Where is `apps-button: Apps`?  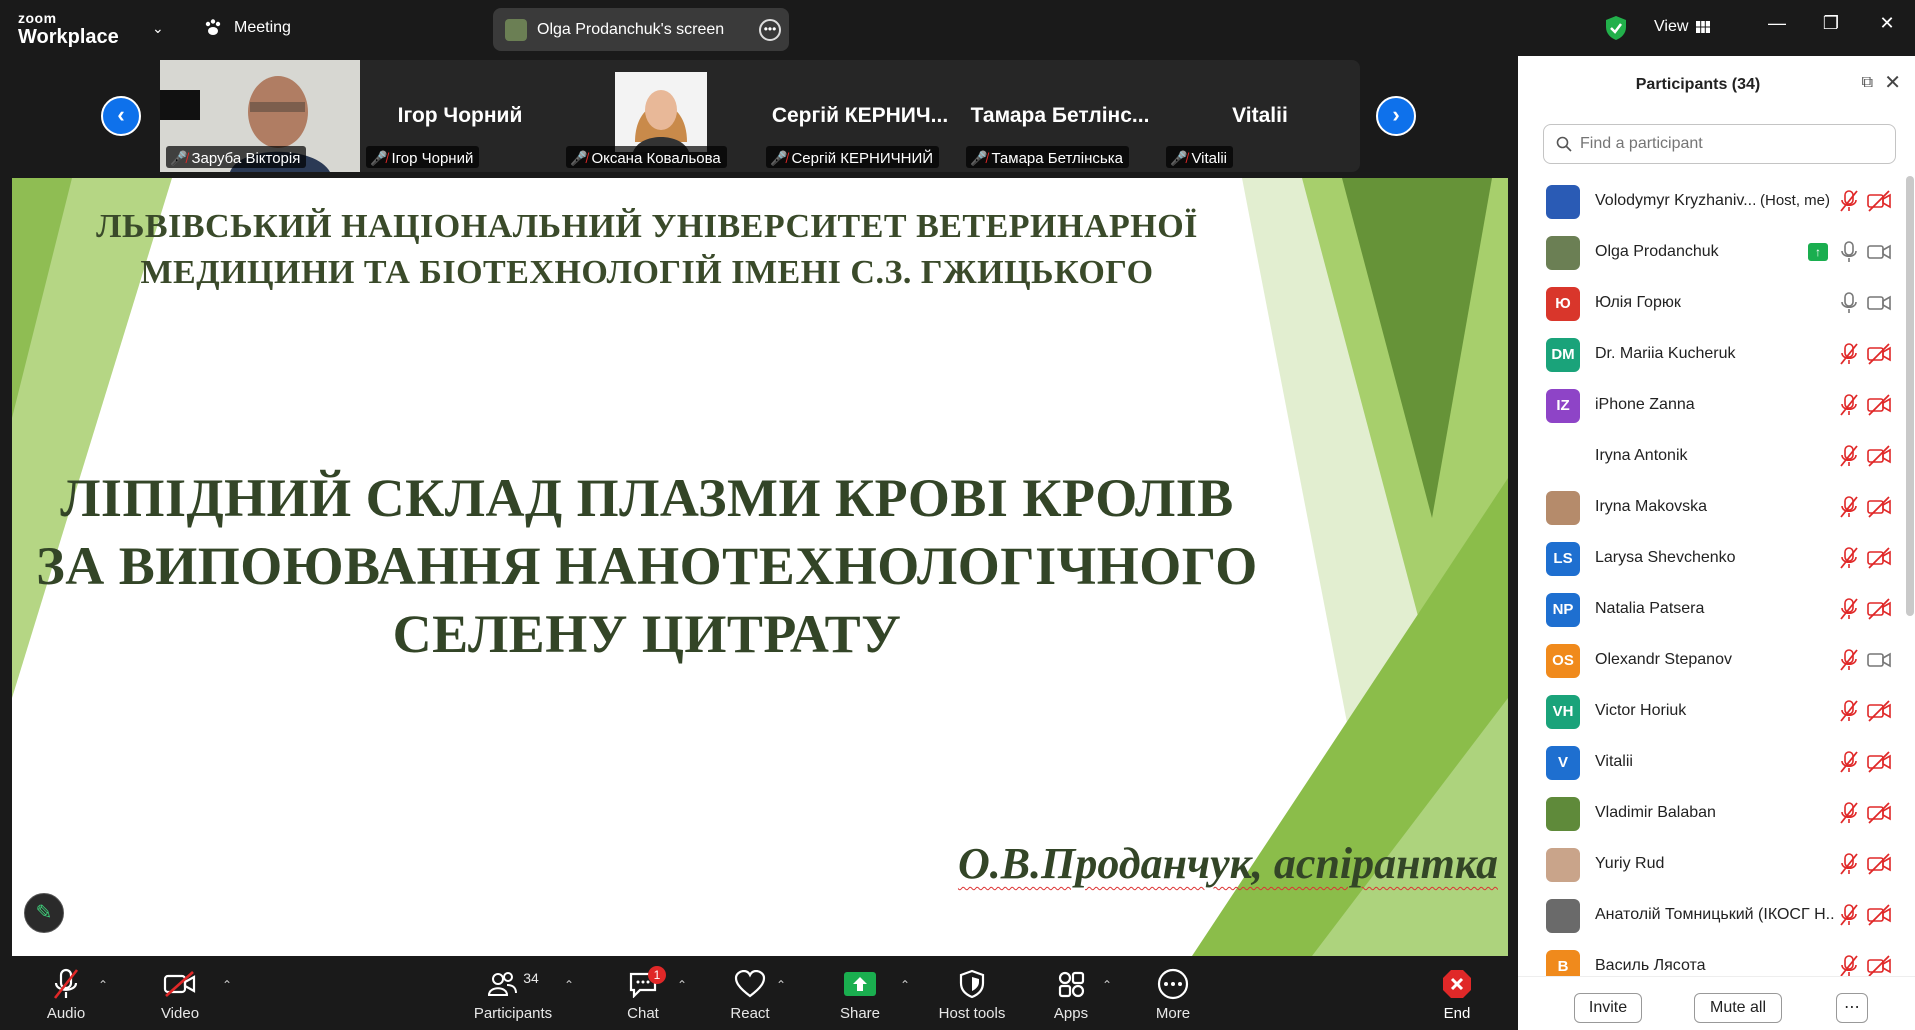
apps-button: Apps is located at coordinates (1071, 993).